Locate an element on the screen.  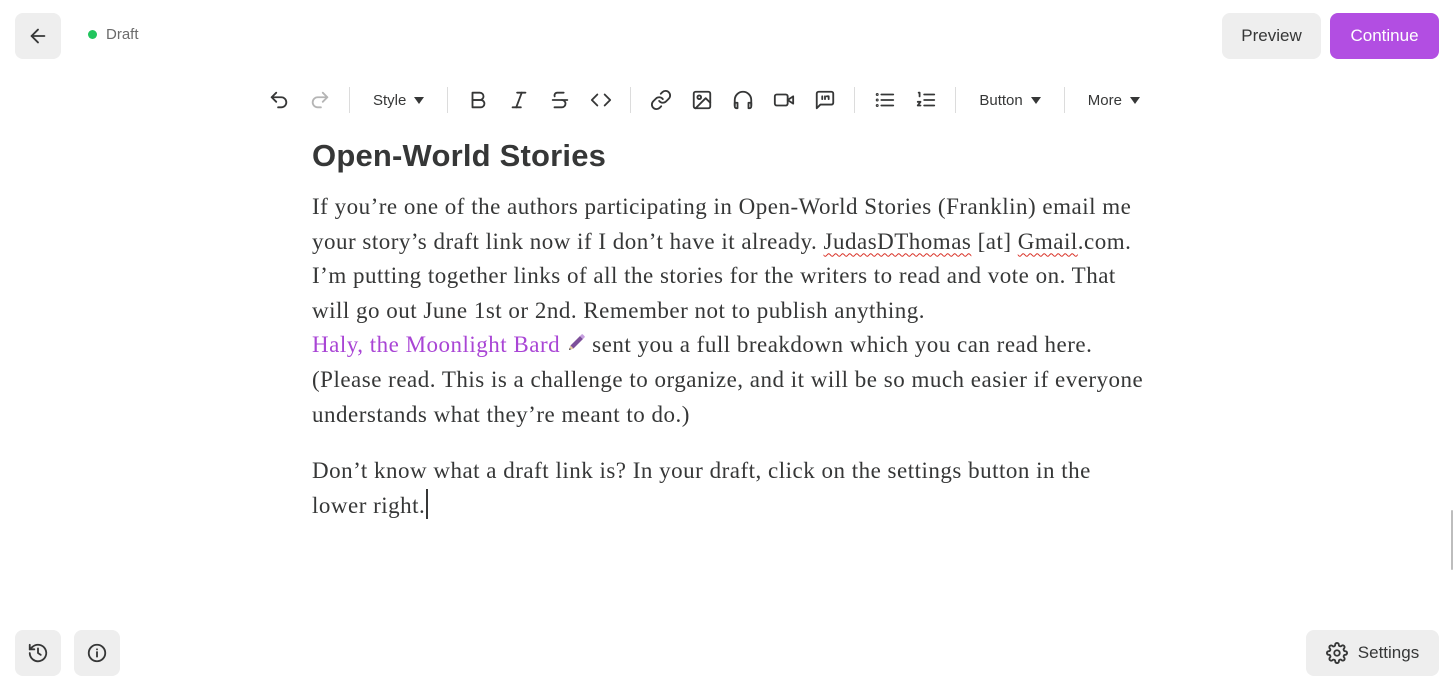
arrow-left-icon is located at coordinates (38, 36).